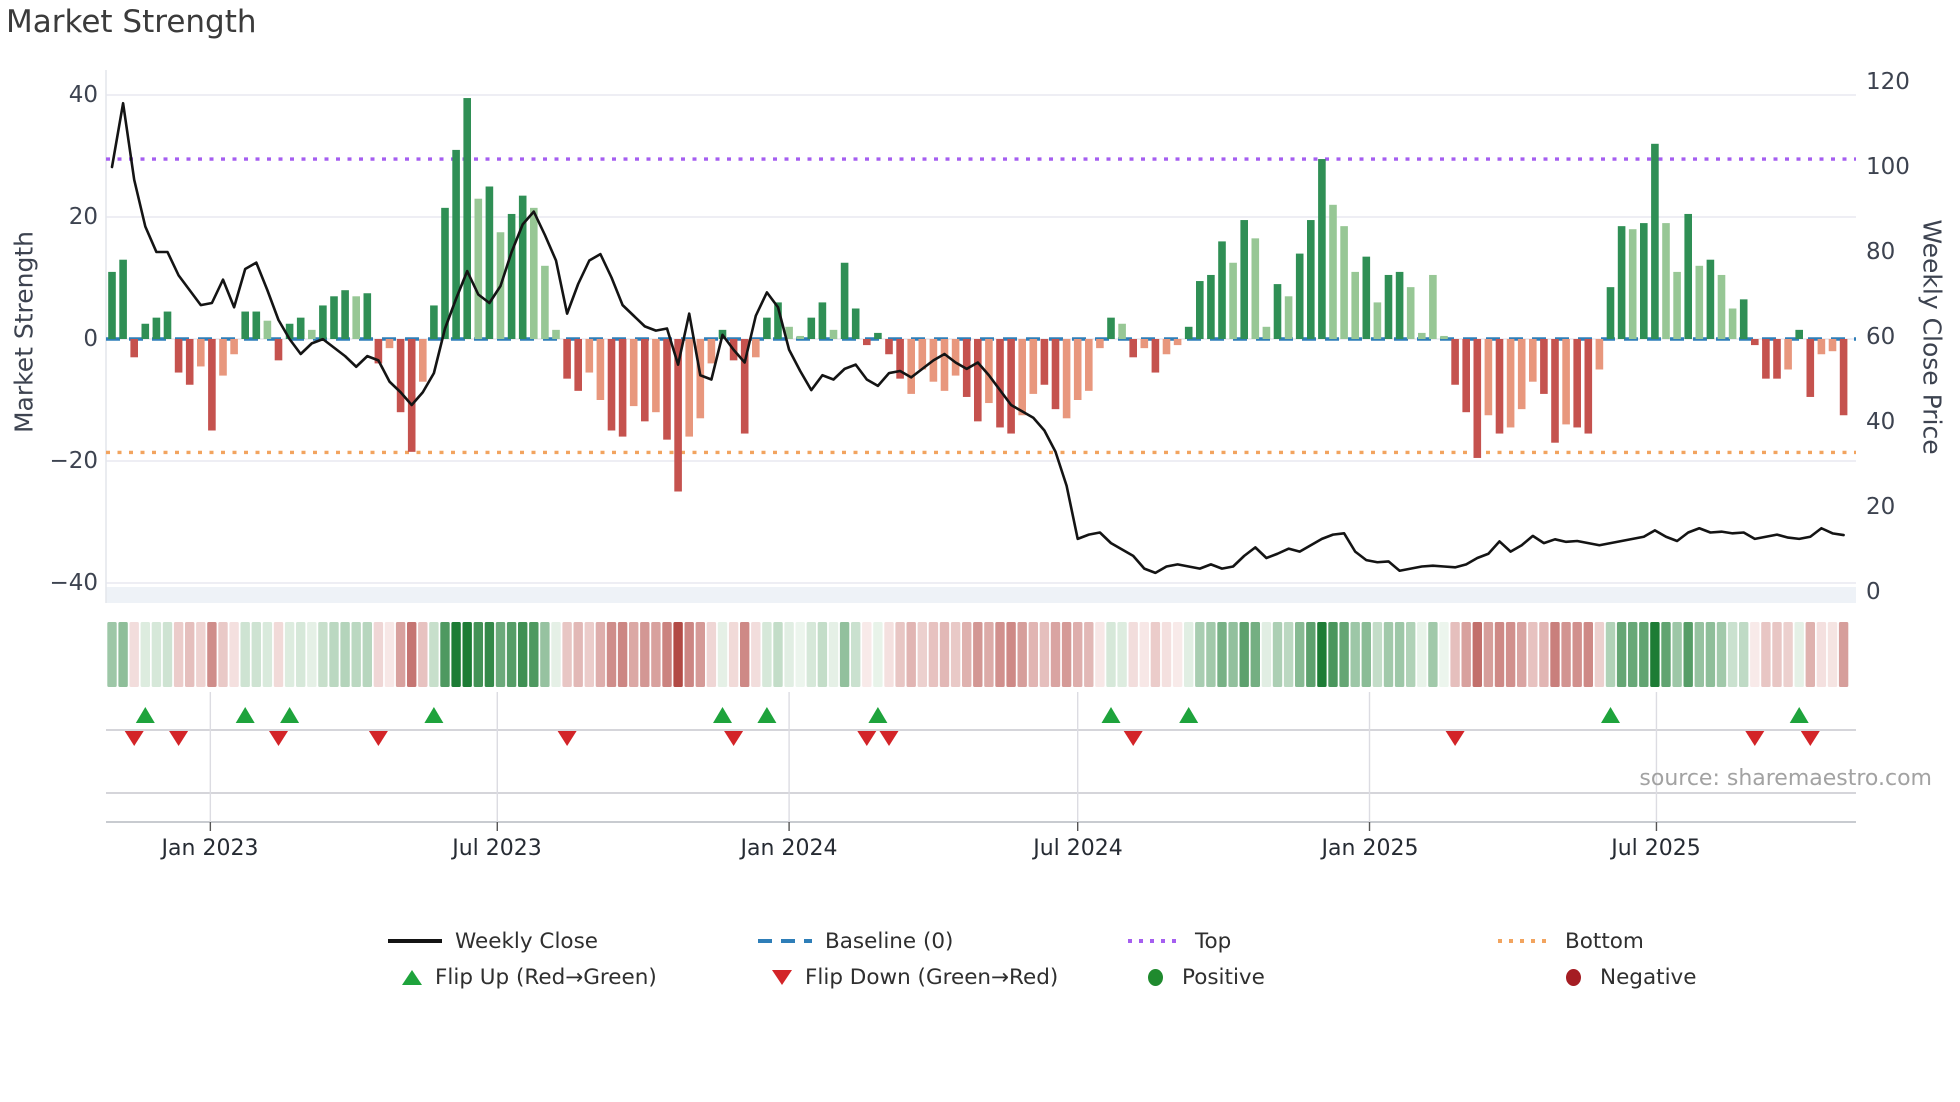 The height and width of the screenshot is (1102, 1960). I want to click on legend-weekly-close: Weekly Close, so click(493, 941).